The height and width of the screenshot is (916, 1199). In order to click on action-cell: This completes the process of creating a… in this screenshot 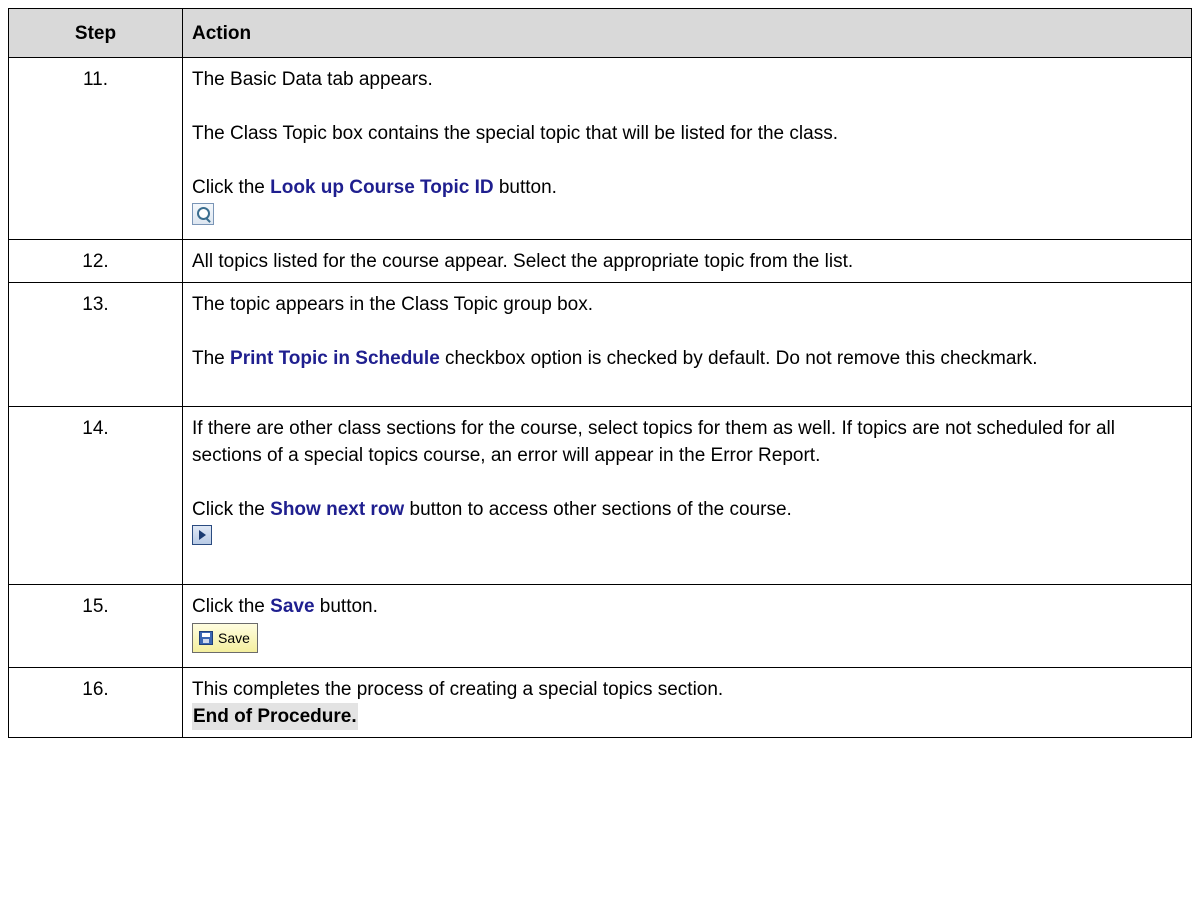, I will do `click(687, 702)`.